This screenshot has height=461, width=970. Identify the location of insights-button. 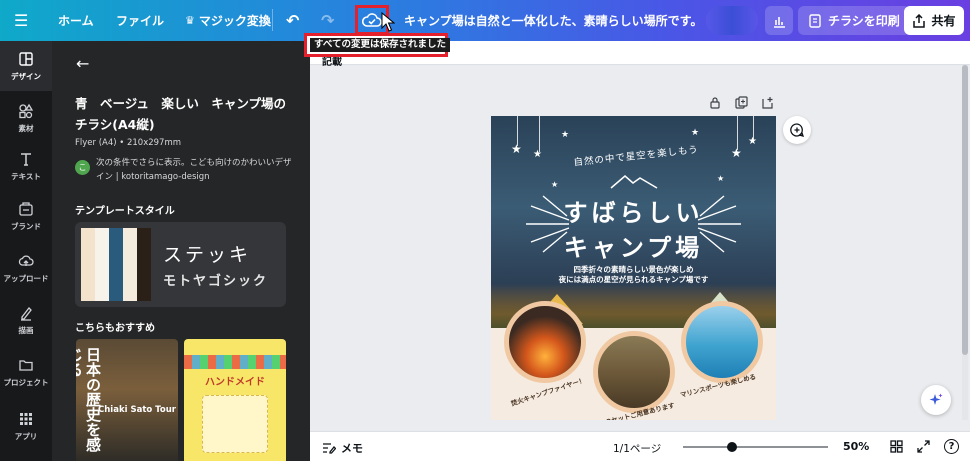
(779, 20).